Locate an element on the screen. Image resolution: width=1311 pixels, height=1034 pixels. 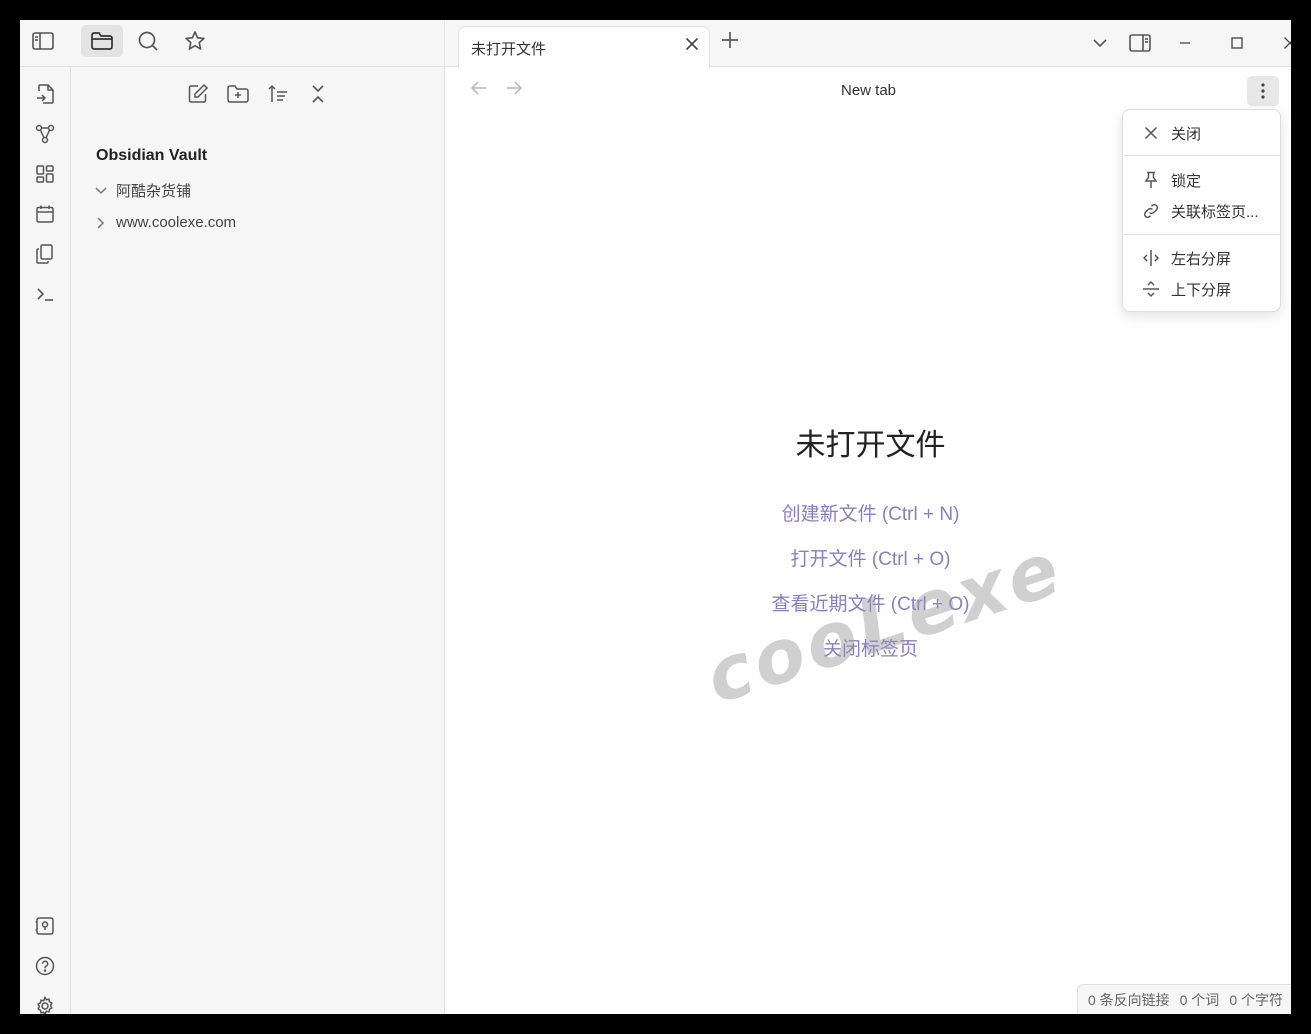
toggle-right-sidebar-button is located at coordinates (1140, 43).